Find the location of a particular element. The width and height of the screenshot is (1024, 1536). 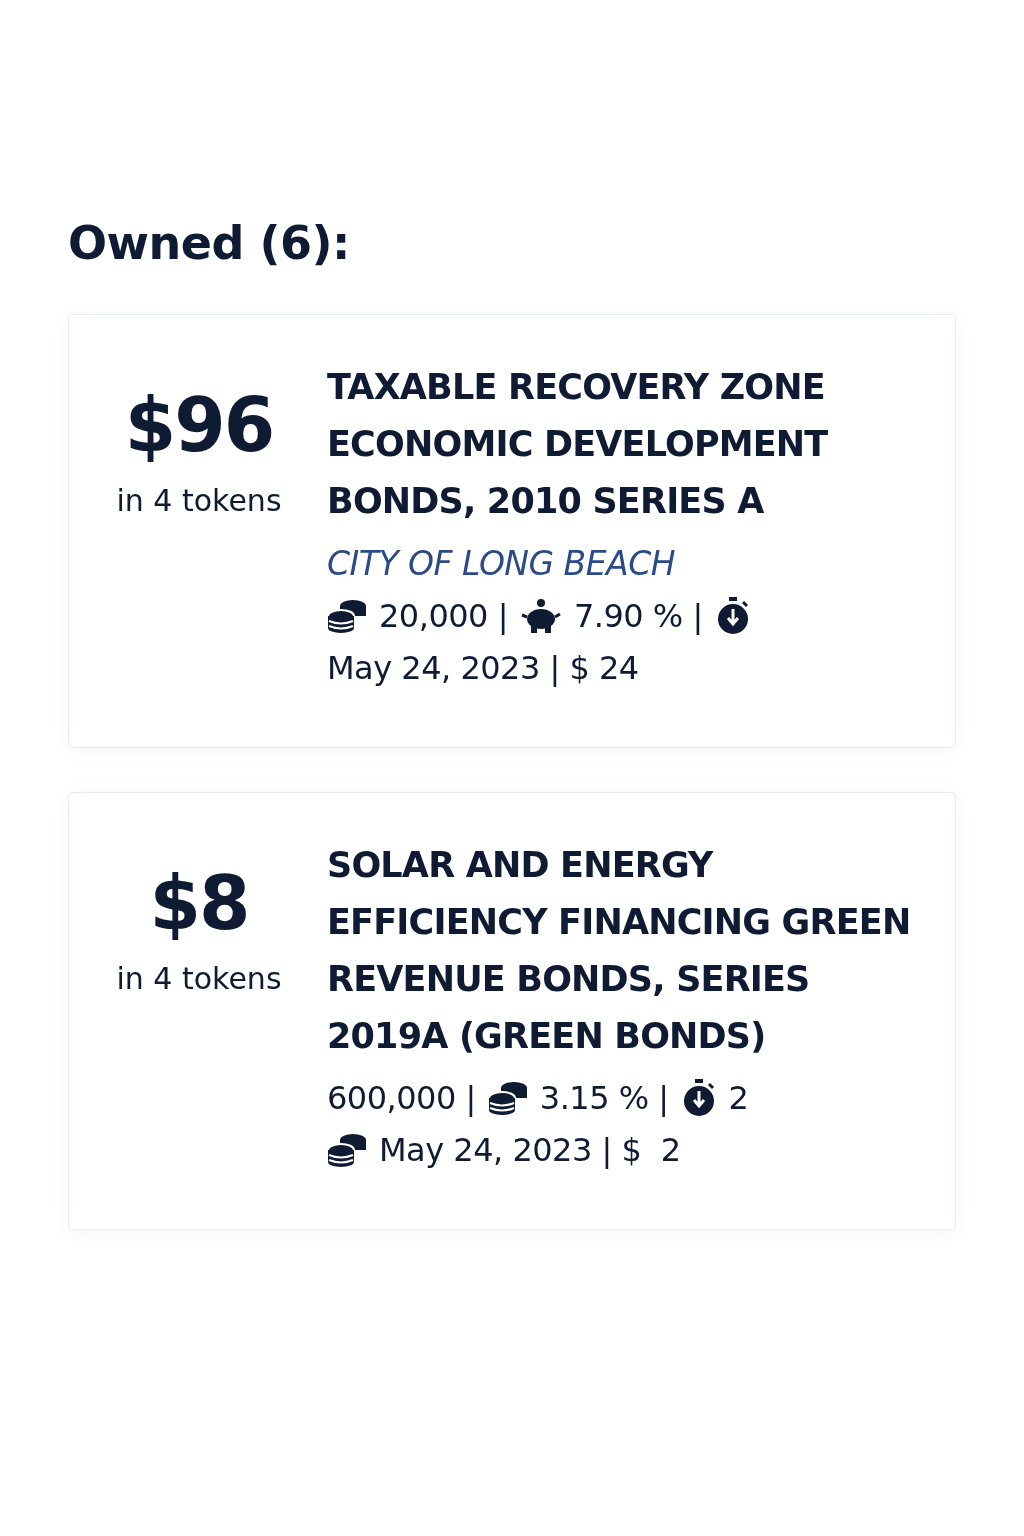

bond-stat: 7.90 % | is located at coordinates (638, 616).